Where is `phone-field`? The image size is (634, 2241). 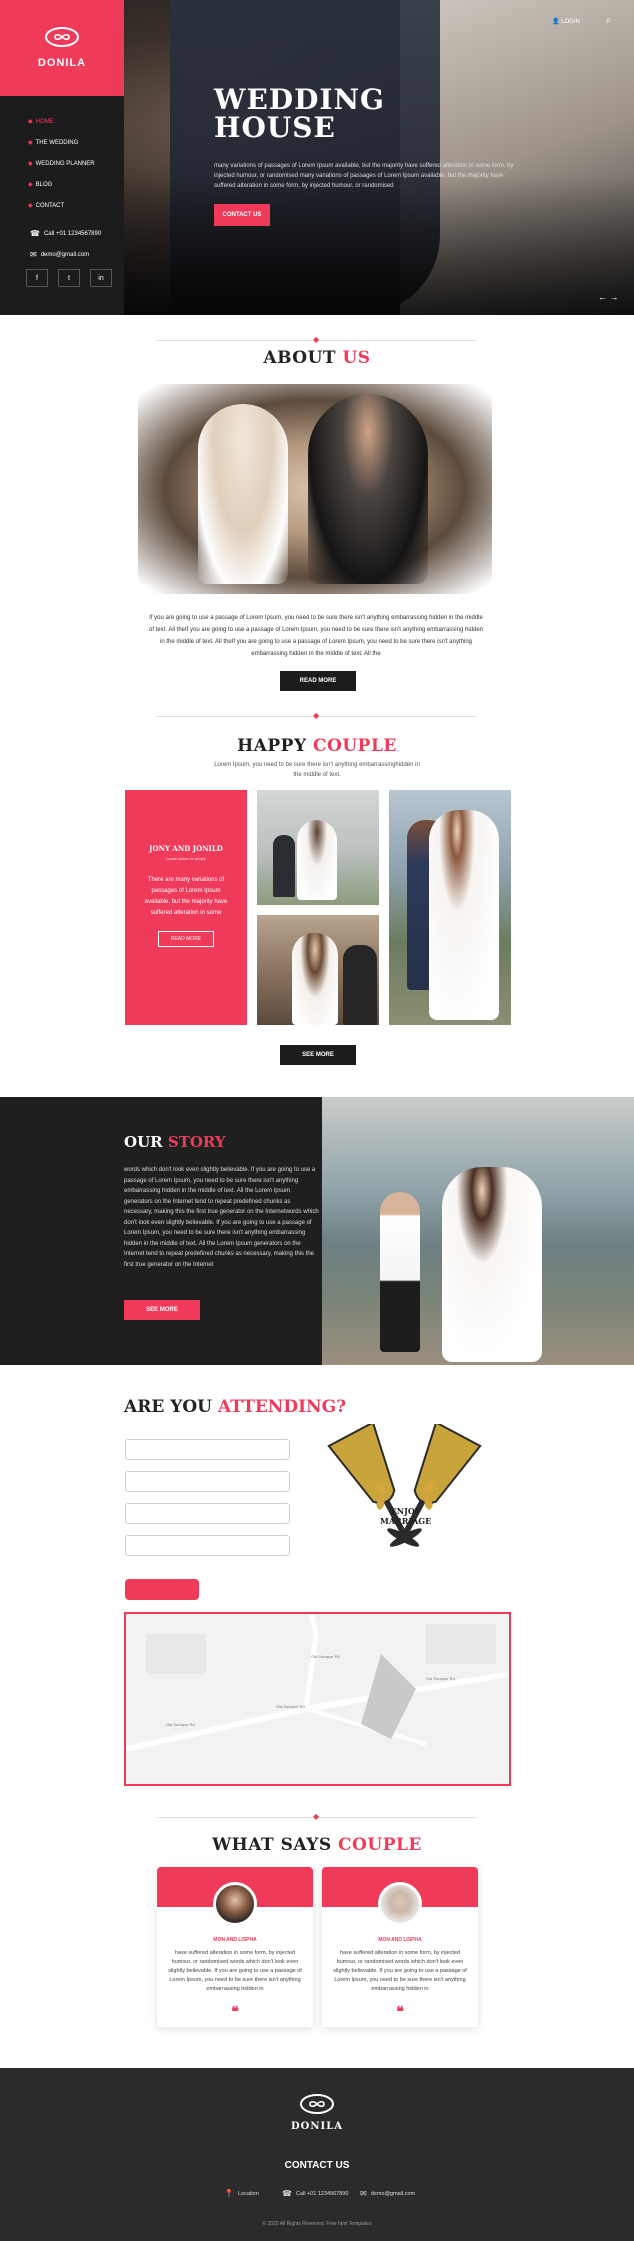
phone-field is located at coordinates (207, 1513).